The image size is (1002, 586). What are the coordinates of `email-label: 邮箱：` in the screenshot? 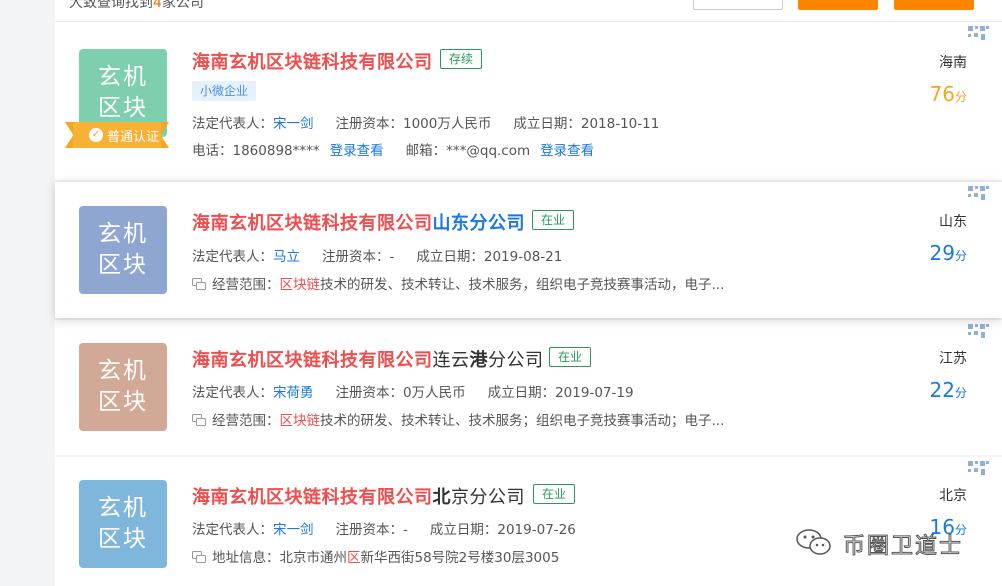 It's located at (426, 151).